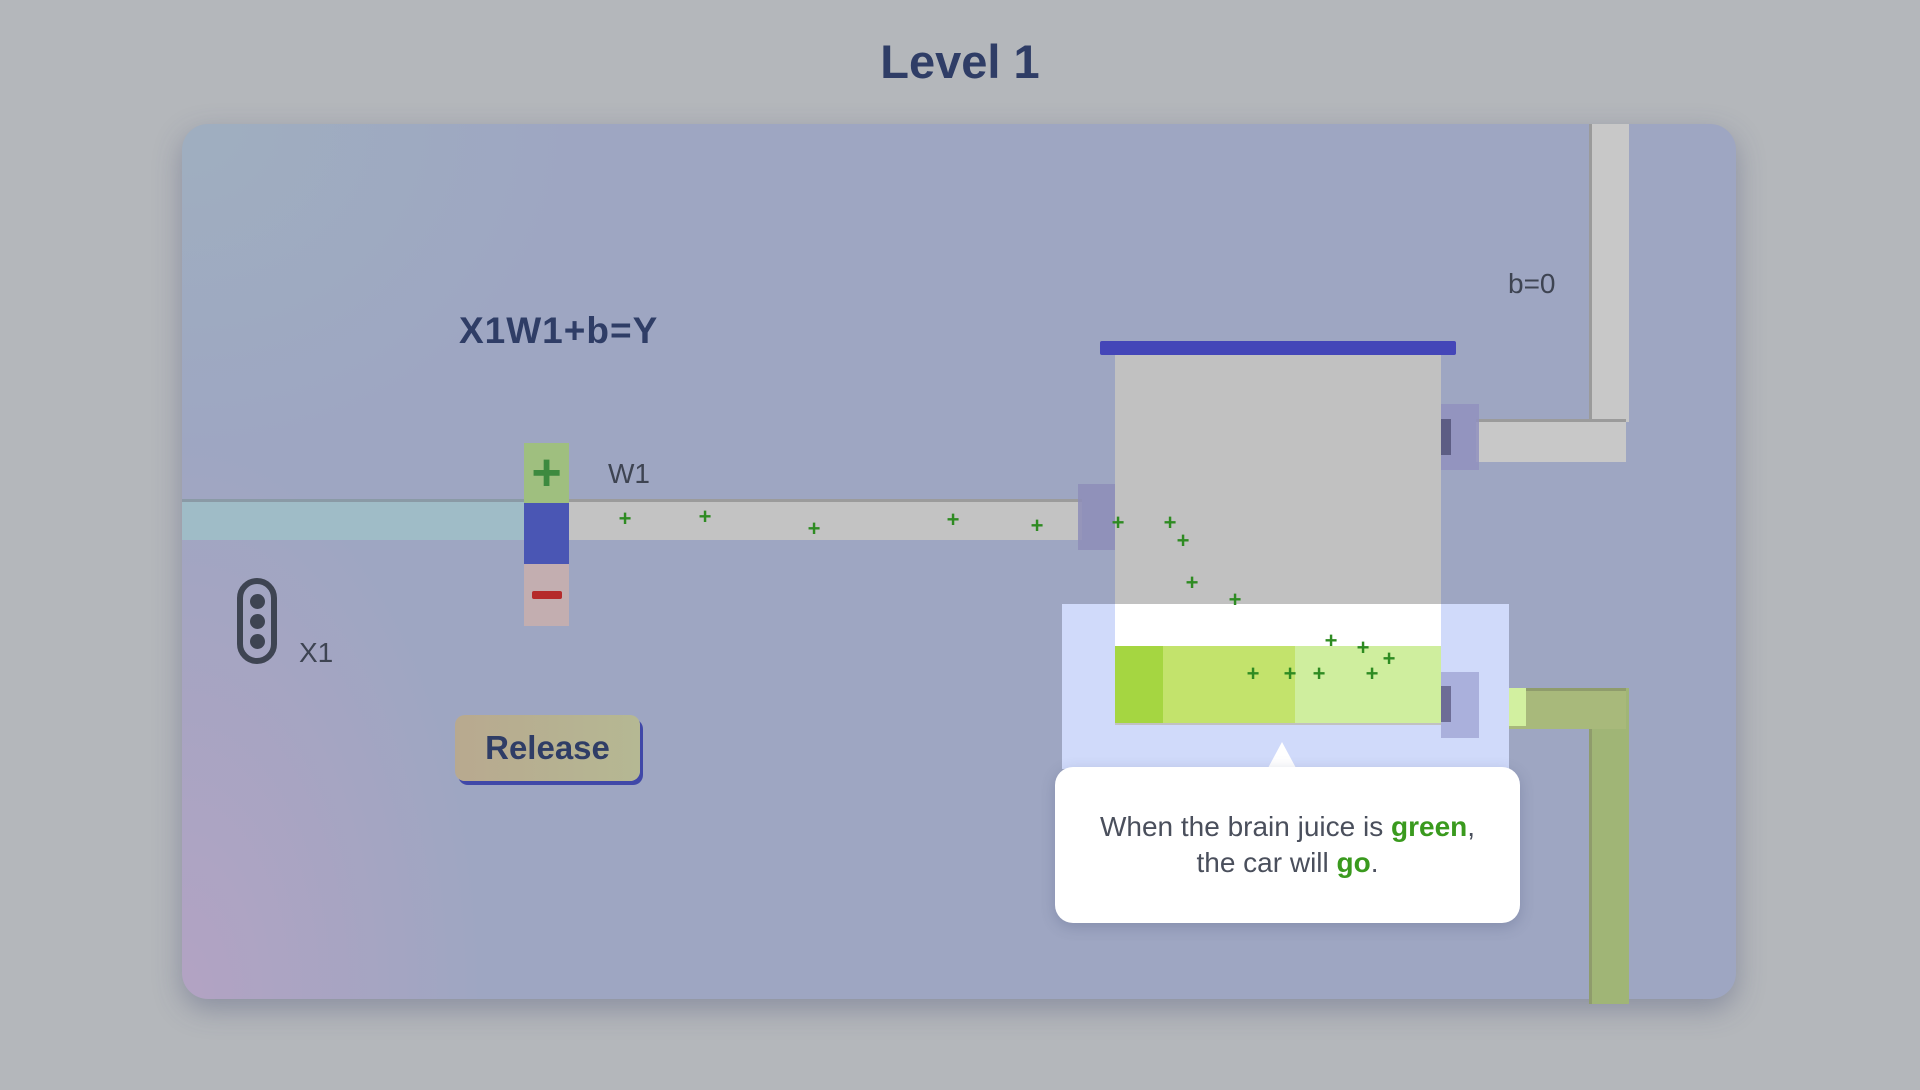  Describe the element at coordinates (1446, 704) in the screenshot. I see `tank-output-bottom-valve` at that location.